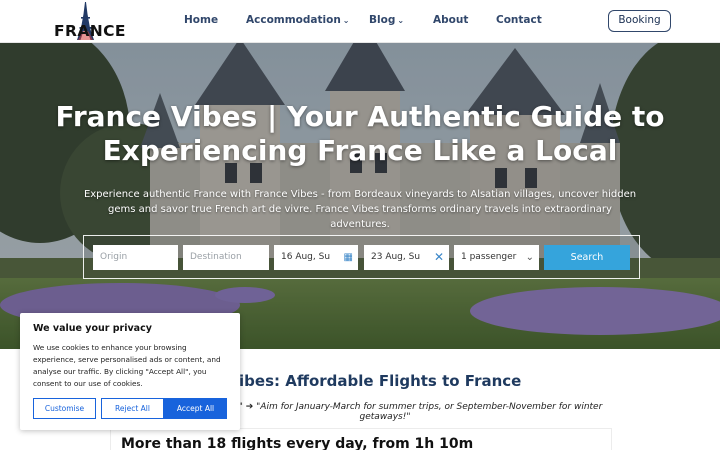  I want to click on customise-button: Customise, so click(64, 408).